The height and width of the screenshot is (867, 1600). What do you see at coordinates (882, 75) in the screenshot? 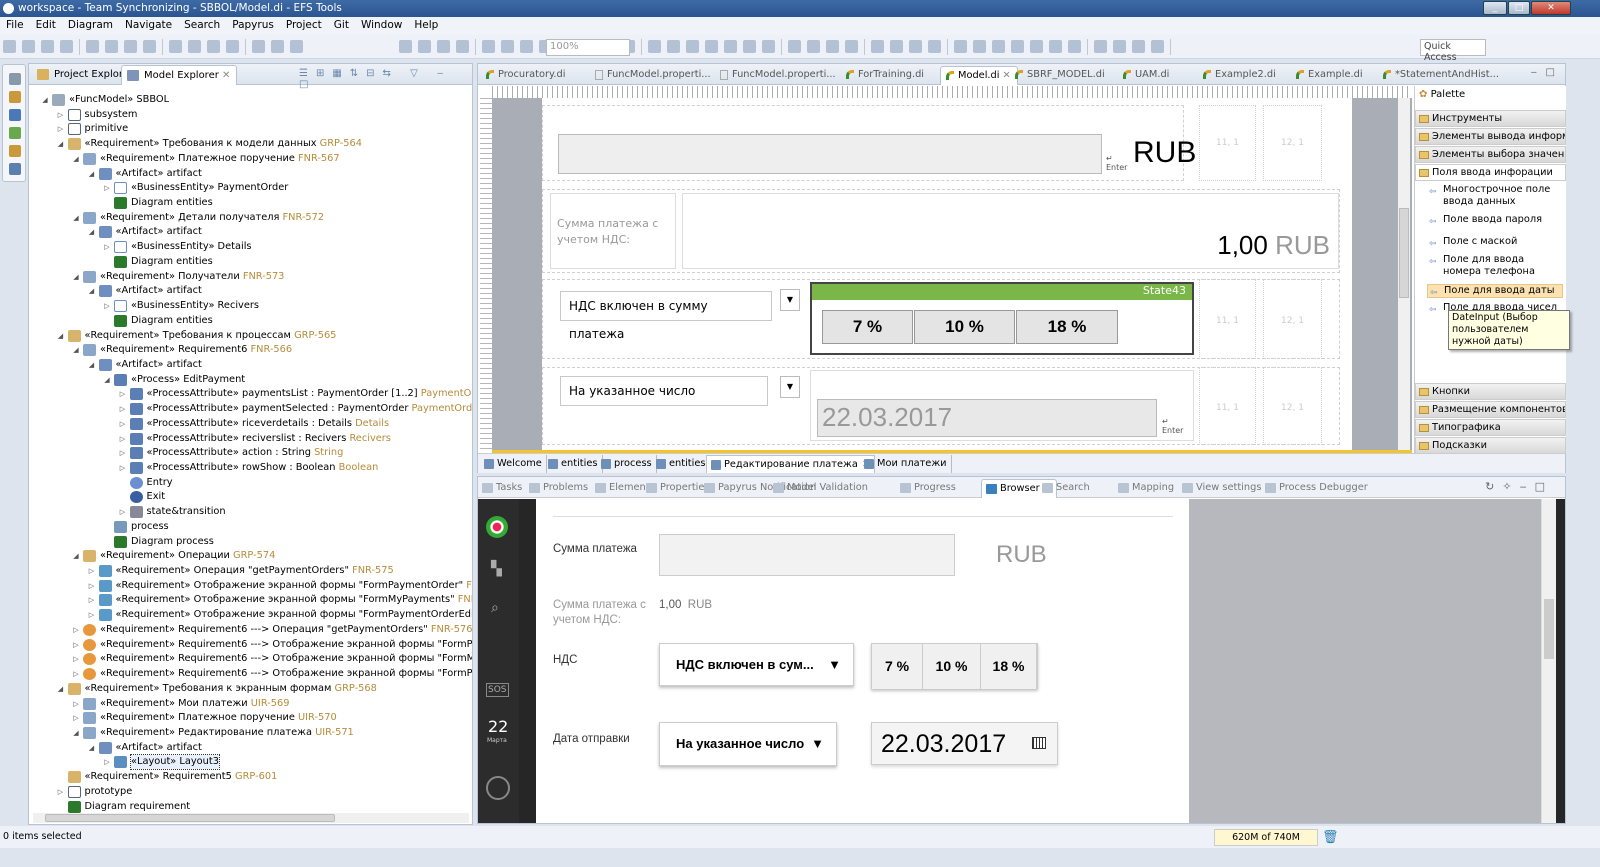
I see `editor-tab: ForTraining.di` at bounding box center [882, 75].